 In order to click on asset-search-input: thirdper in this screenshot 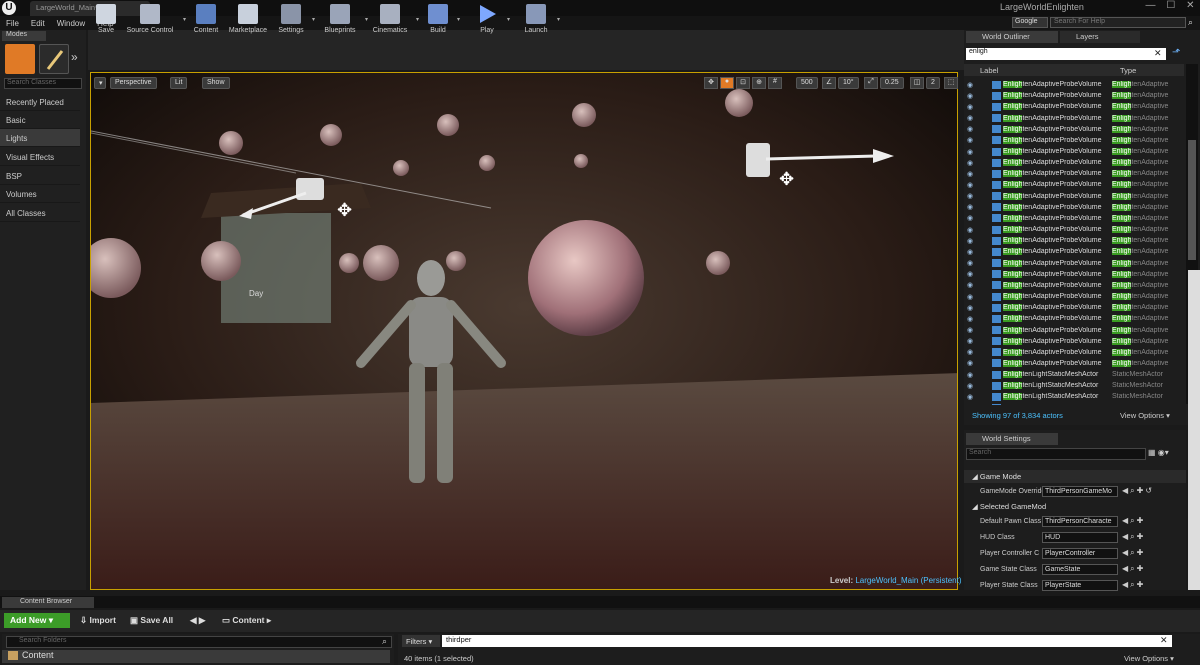, I will do `click(807, 641)`.